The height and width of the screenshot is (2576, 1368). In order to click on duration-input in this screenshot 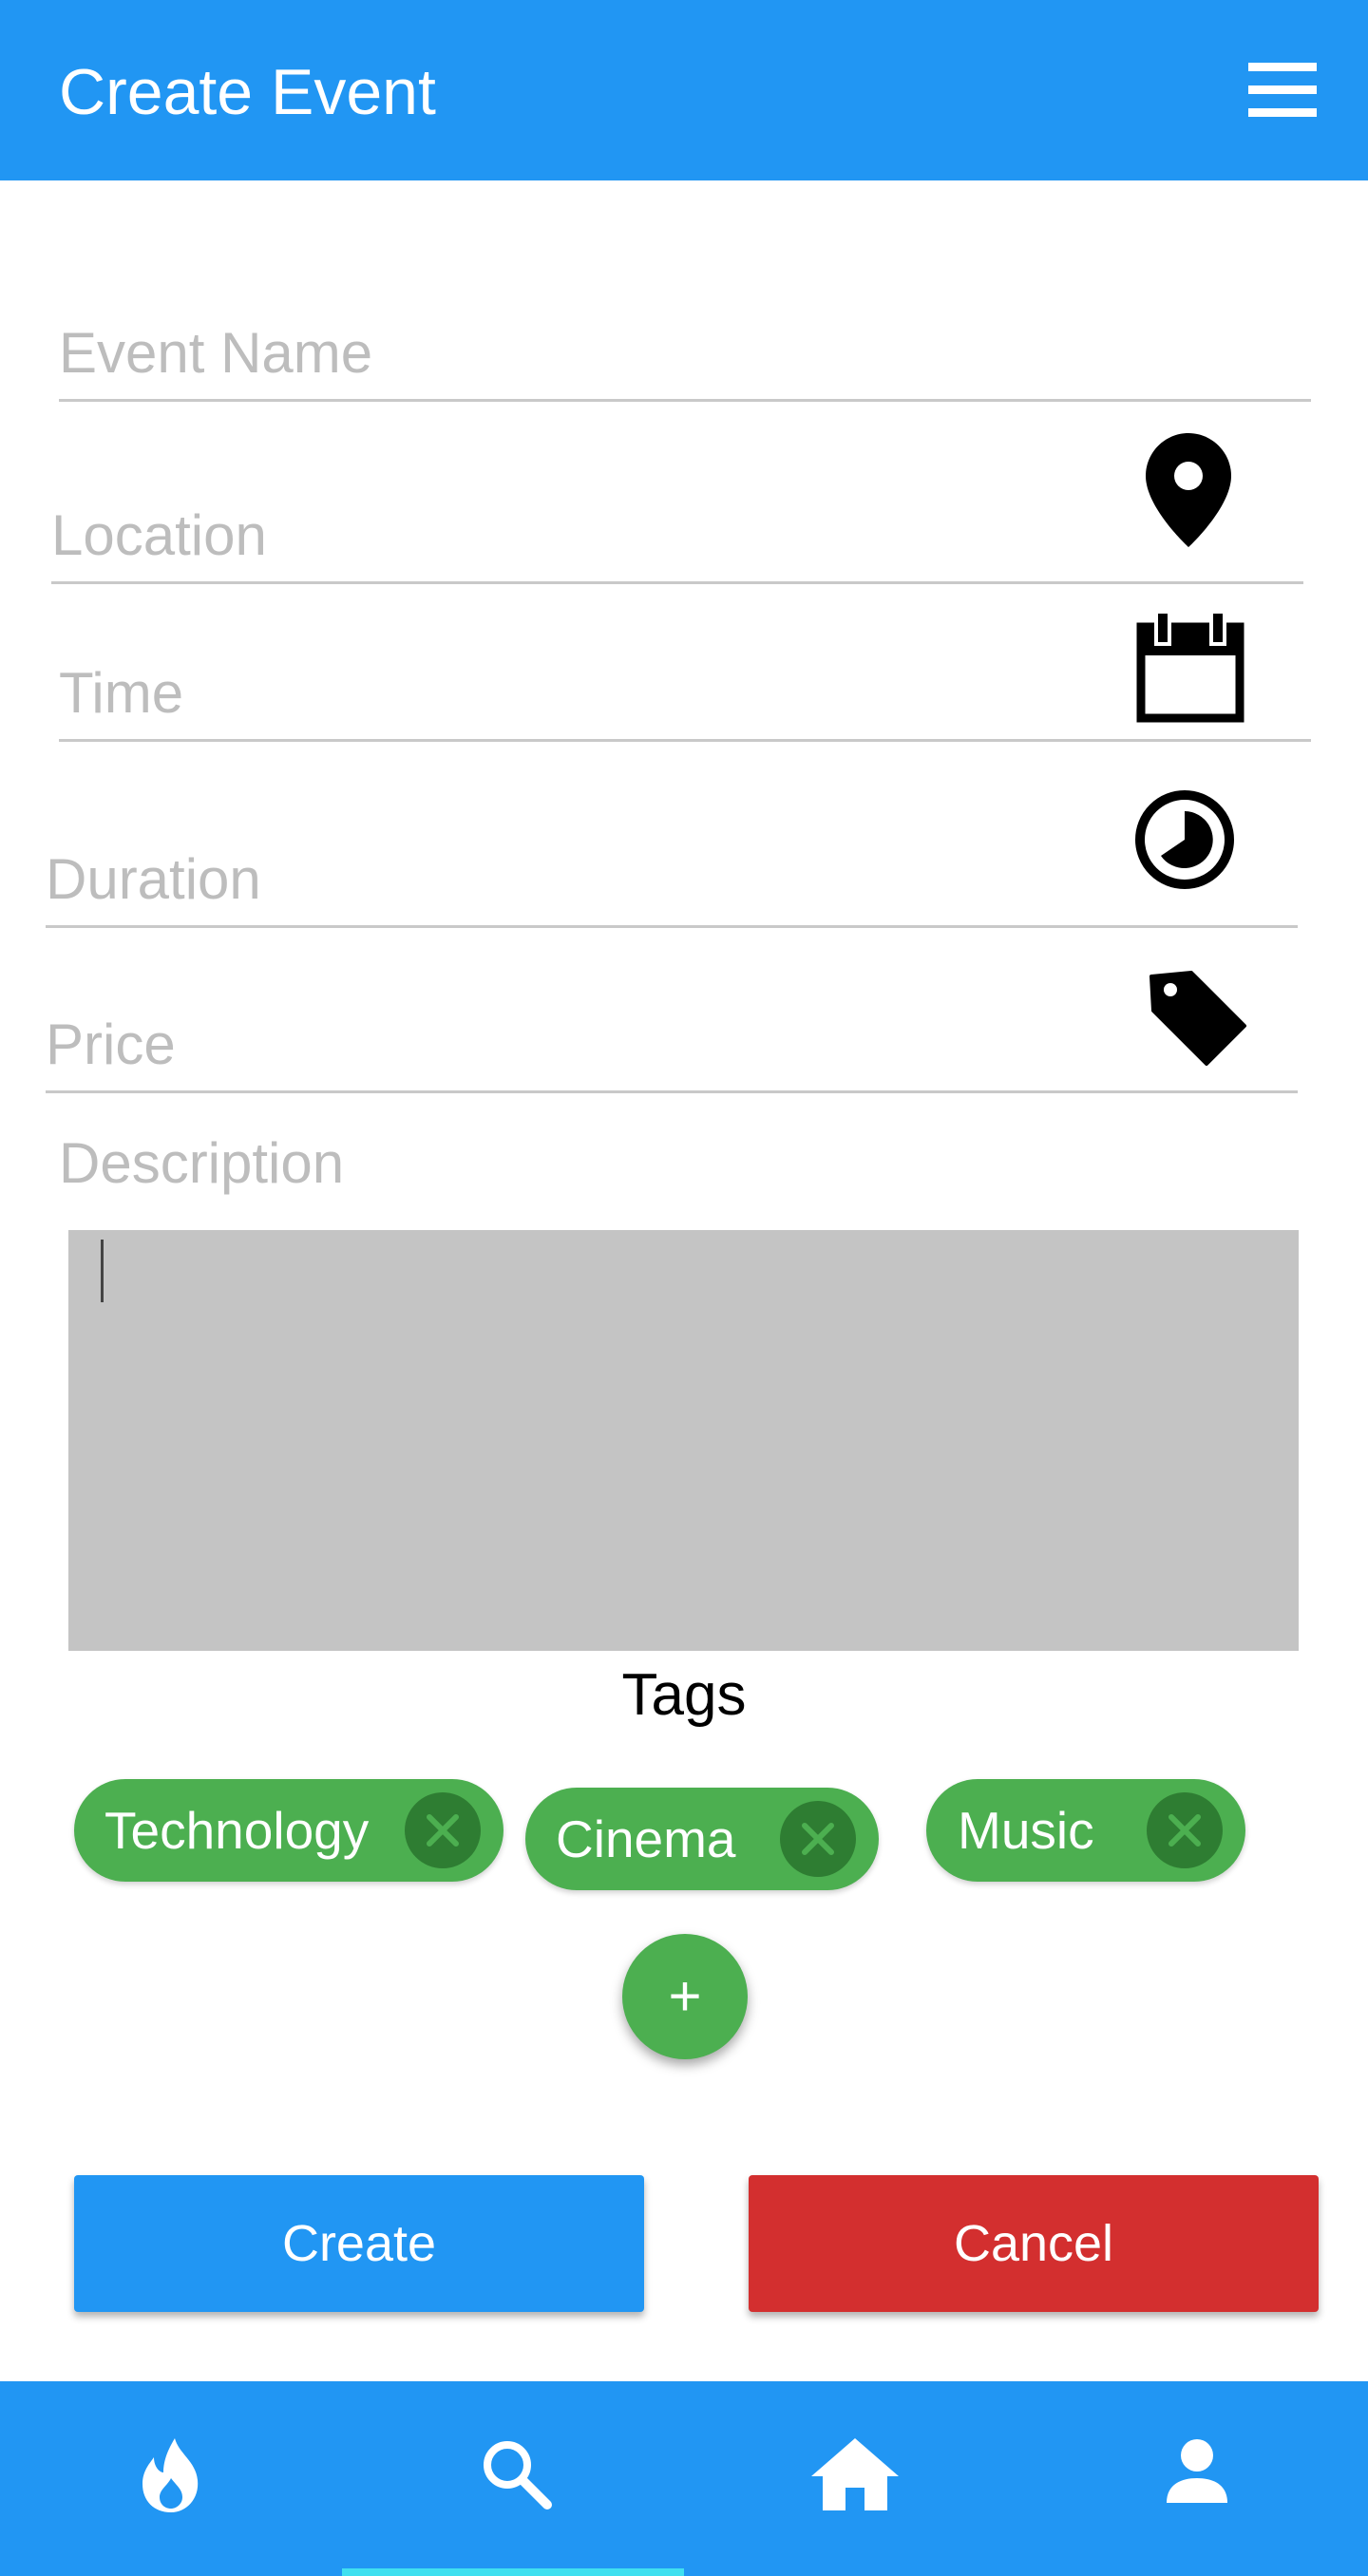, I will do `click(568, 879)`.